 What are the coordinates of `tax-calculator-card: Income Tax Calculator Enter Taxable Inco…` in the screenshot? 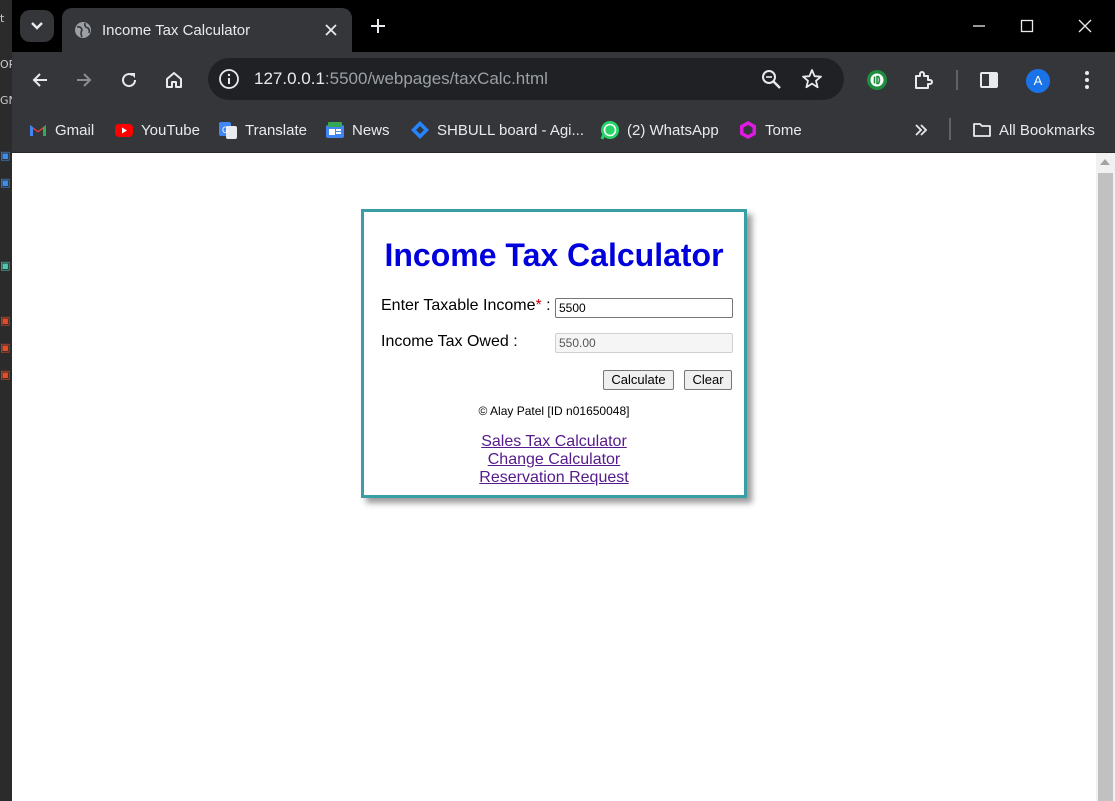 It's located at (554, 353).